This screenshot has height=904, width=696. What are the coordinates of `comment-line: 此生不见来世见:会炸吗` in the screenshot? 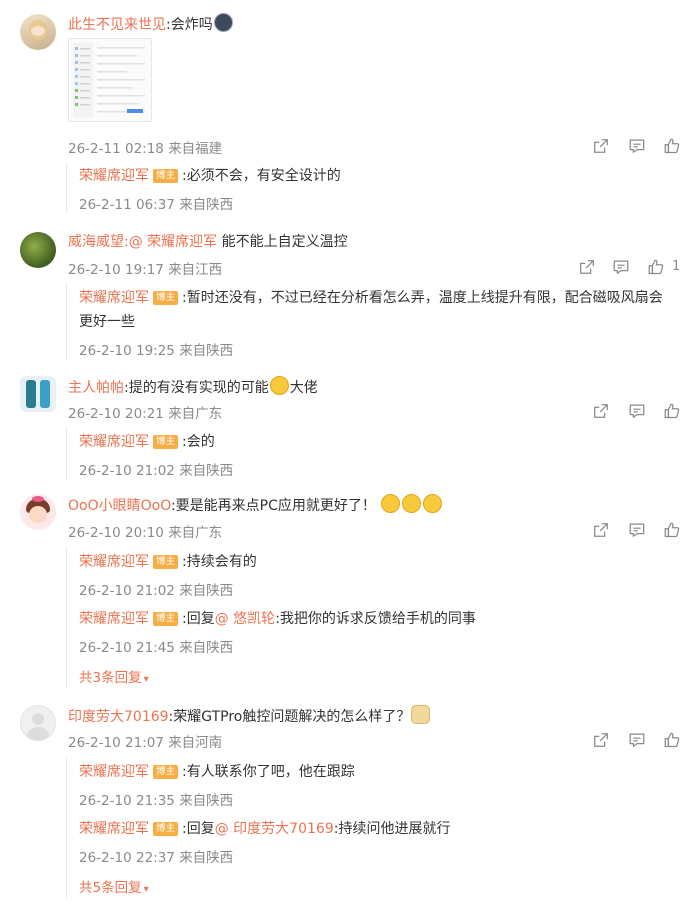 It's located at (151, 23).